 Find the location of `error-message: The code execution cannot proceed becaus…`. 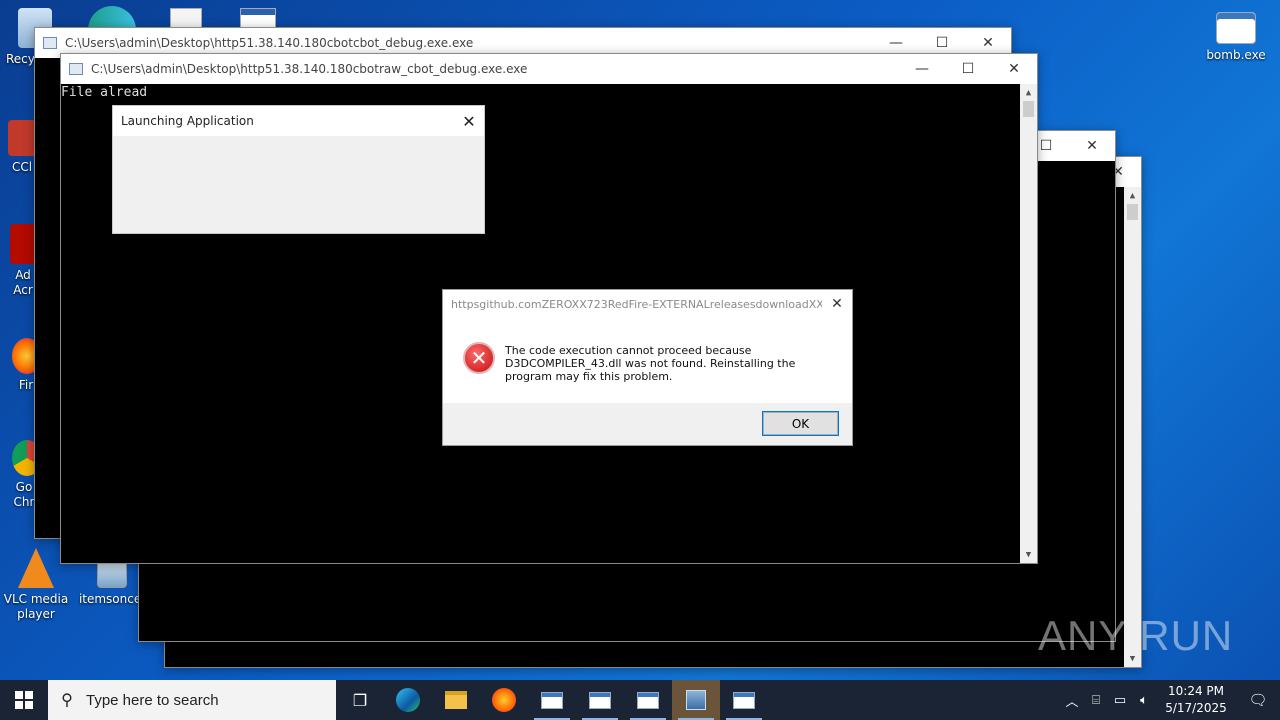

error-message: The code execution cannot proceed becaus… is located at coordinates (650, 363).